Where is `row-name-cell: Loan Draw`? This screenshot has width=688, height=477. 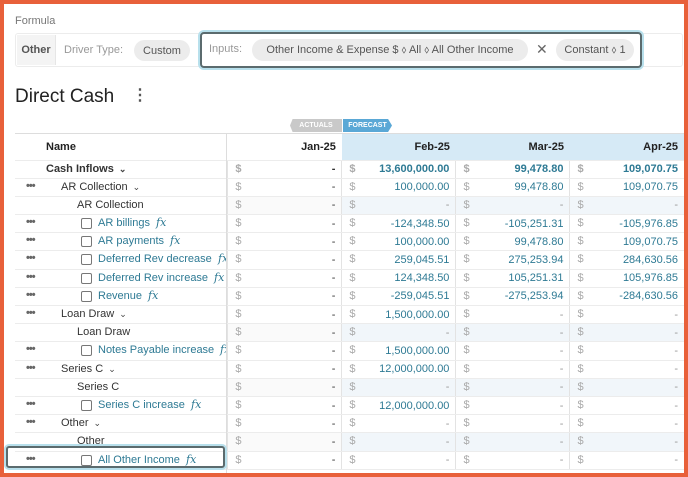 row-name-cell: Loan Draw is located at coordinates (121, 333).